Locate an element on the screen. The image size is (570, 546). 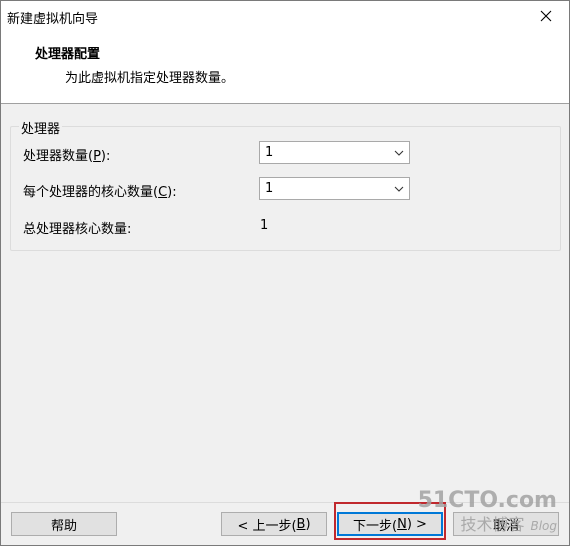
total-cores-label: 总处理器核心数量: is located at coordinates (77, 229).